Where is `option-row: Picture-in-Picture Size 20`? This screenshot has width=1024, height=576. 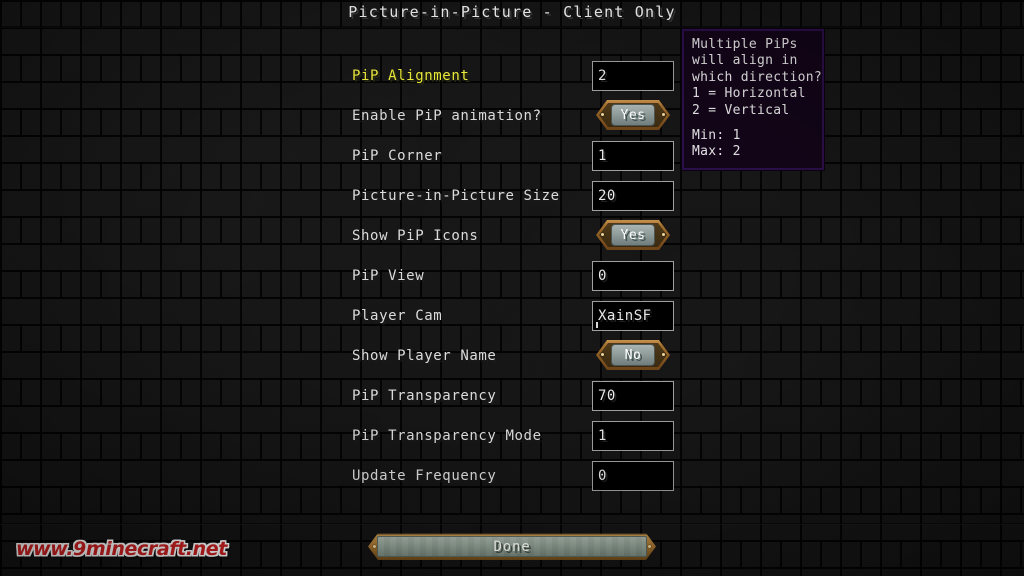
option-row: Picture-in-Picture Size 20 is located at coordinates (513, 197).